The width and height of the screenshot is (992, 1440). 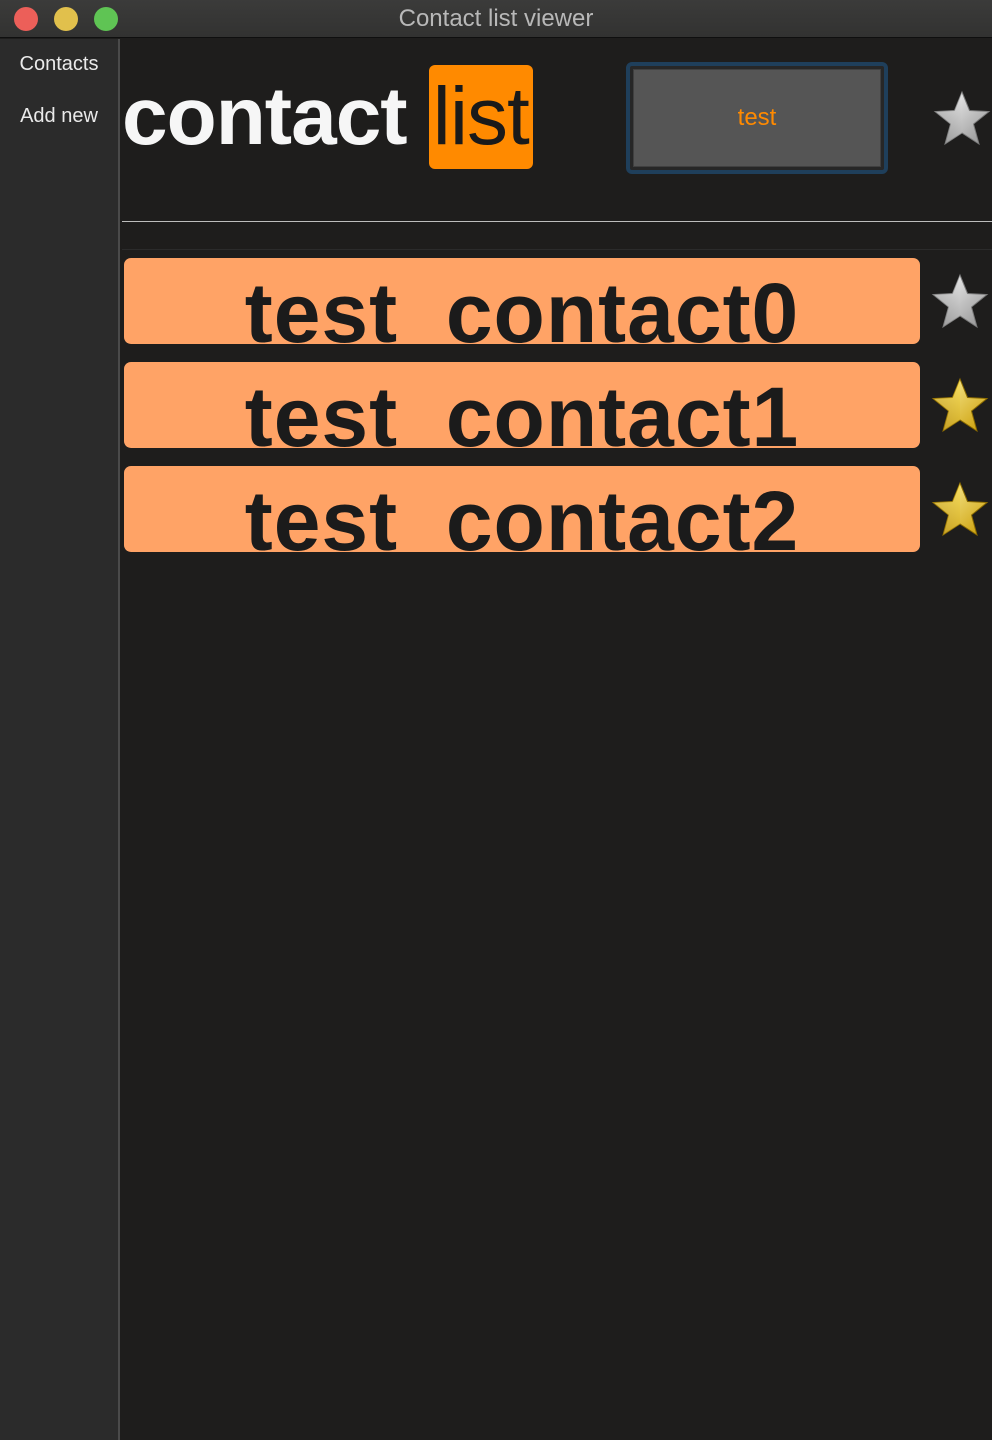 I want to click on contact-row: test_contact2, so click(x=522, y=509).